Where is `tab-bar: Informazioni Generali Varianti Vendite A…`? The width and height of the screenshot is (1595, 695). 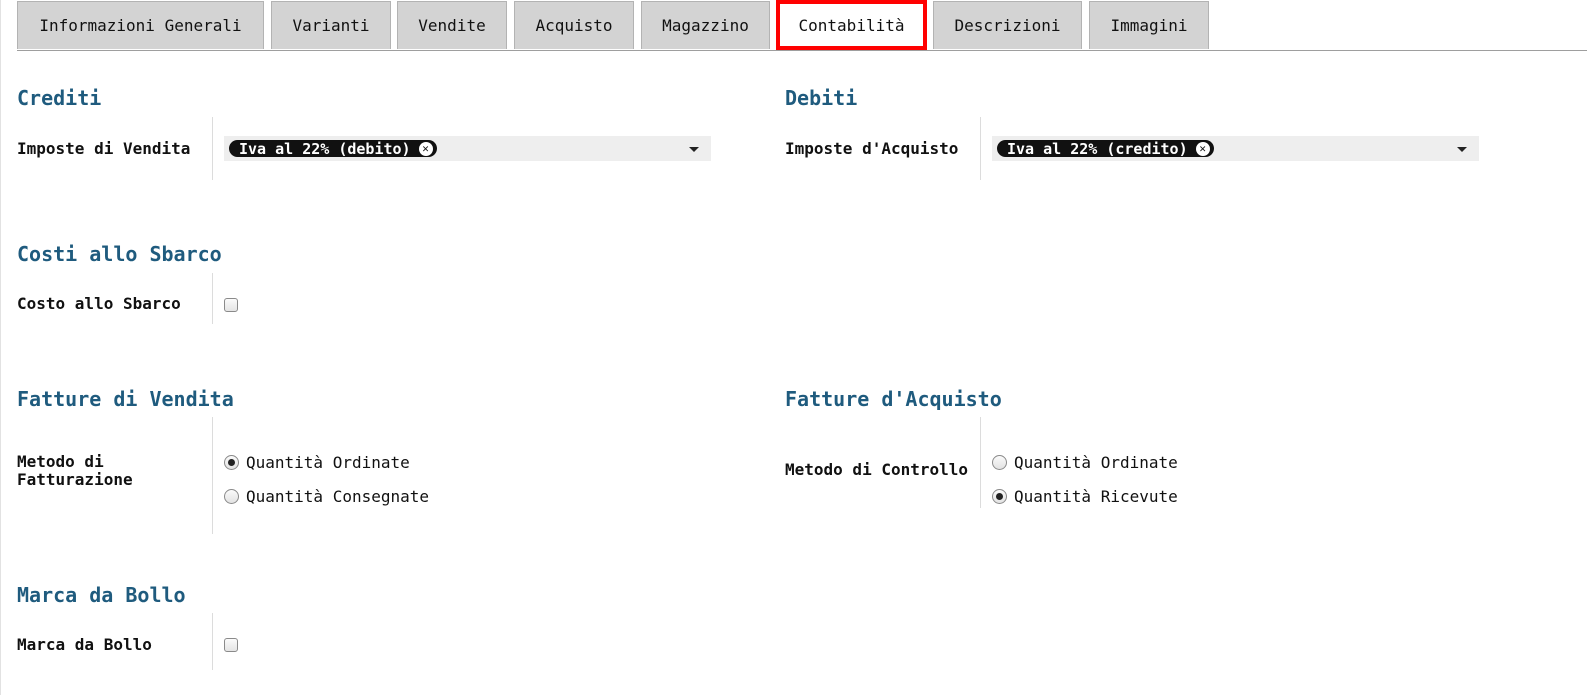 tab-bar: Informazioni Generali Varianti Vendite A… is located at coordinates (802, 25).